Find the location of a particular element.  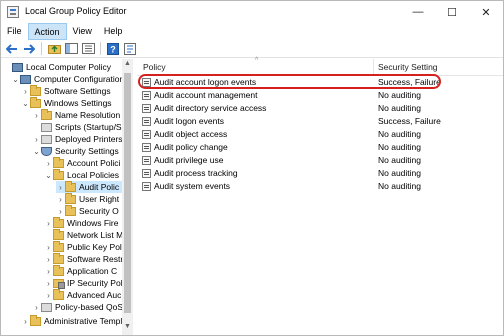

forward-button is located at coordinates (29, 49).